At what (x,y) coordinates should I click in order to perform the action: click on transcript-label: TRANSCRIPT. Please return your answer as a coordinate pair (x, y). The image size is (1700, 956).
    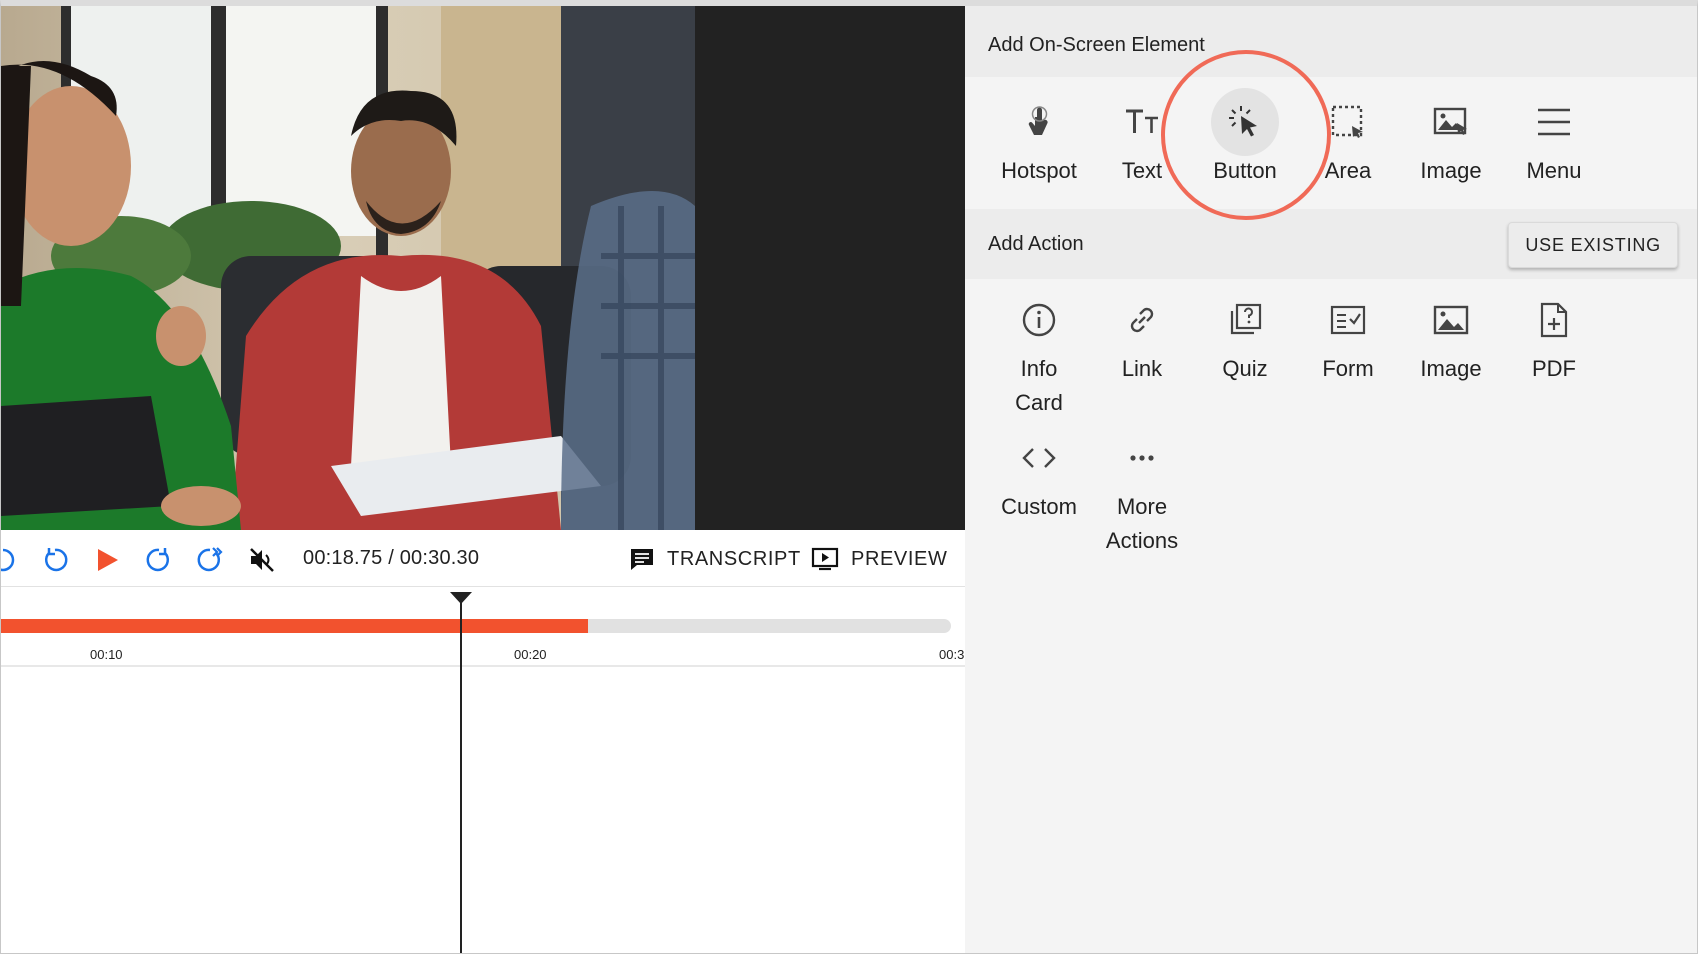
    Looking at the image, I should click on (734, 558).